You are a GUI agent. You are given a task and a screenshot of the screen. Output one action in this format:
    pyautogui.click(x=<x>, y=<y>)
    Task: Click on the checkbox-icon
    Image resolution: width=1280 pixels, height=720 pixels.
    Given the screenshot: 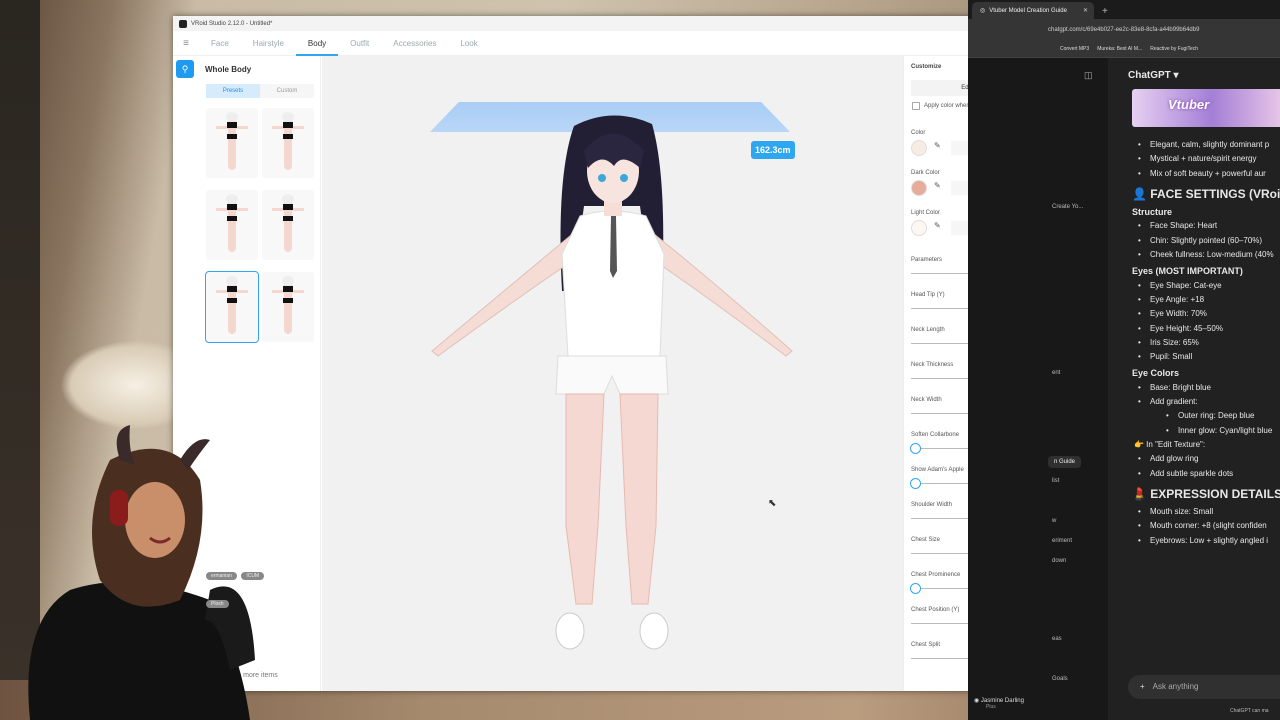 What is the action you would take?
    pyautogui.click(x=916, y=106)
    